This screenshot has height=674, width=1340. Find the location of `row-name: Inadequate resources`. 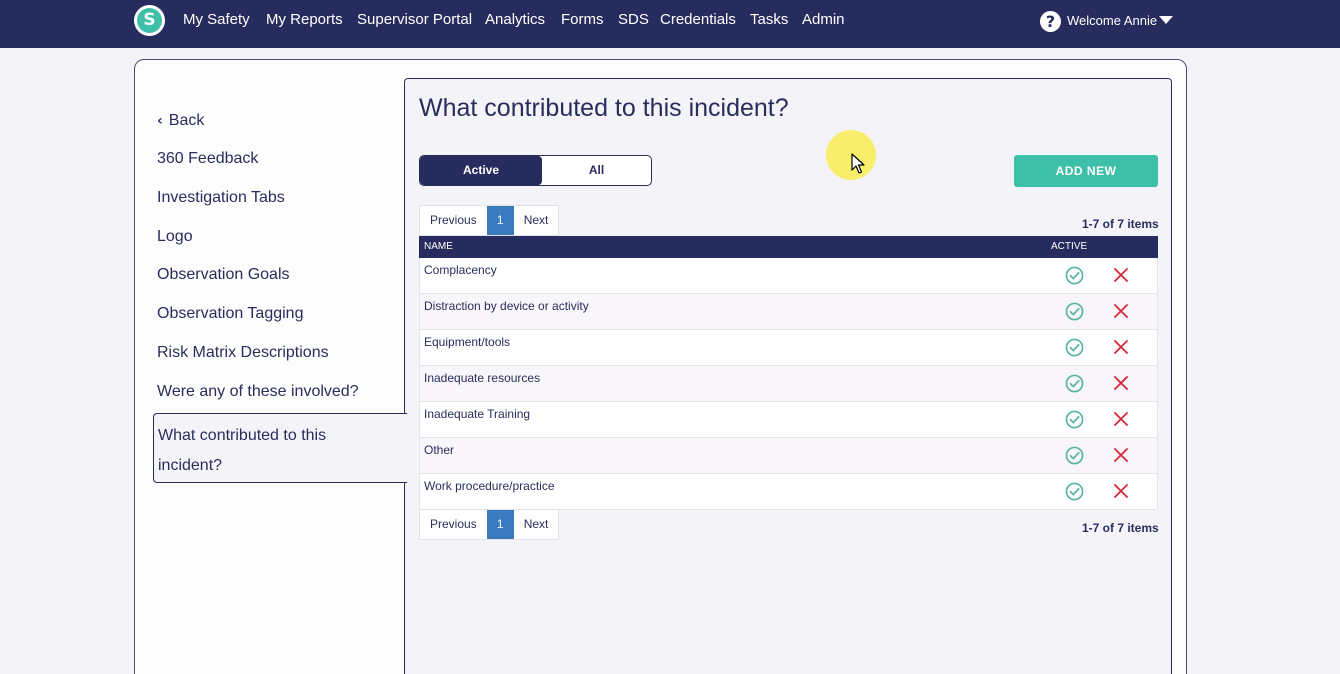

row-name: Inadequate resources is located at coordinates (482, 378).